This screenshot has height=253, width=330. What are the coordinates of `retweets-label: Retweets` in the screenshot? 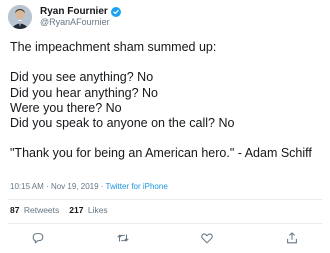 It's located at (41, 210).